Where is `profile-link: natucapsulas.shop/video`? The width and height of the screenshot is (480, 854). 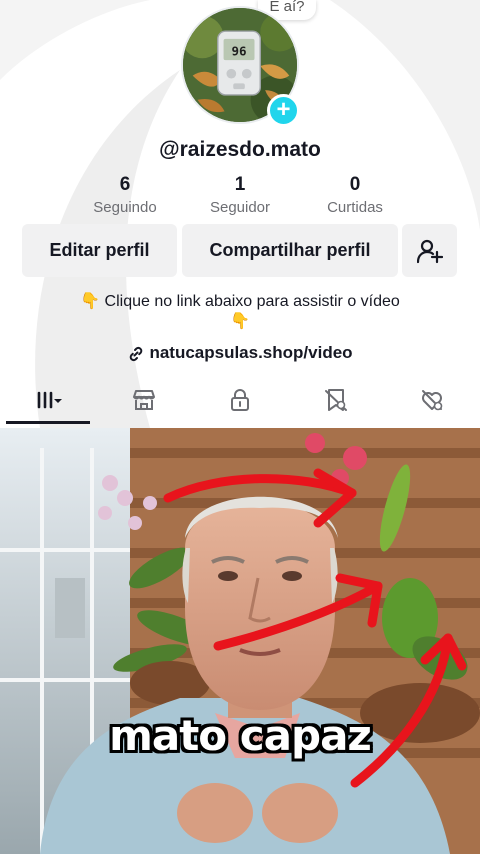
profile-link: natucapsulas.shop/video is located at coordinates (240, 353).